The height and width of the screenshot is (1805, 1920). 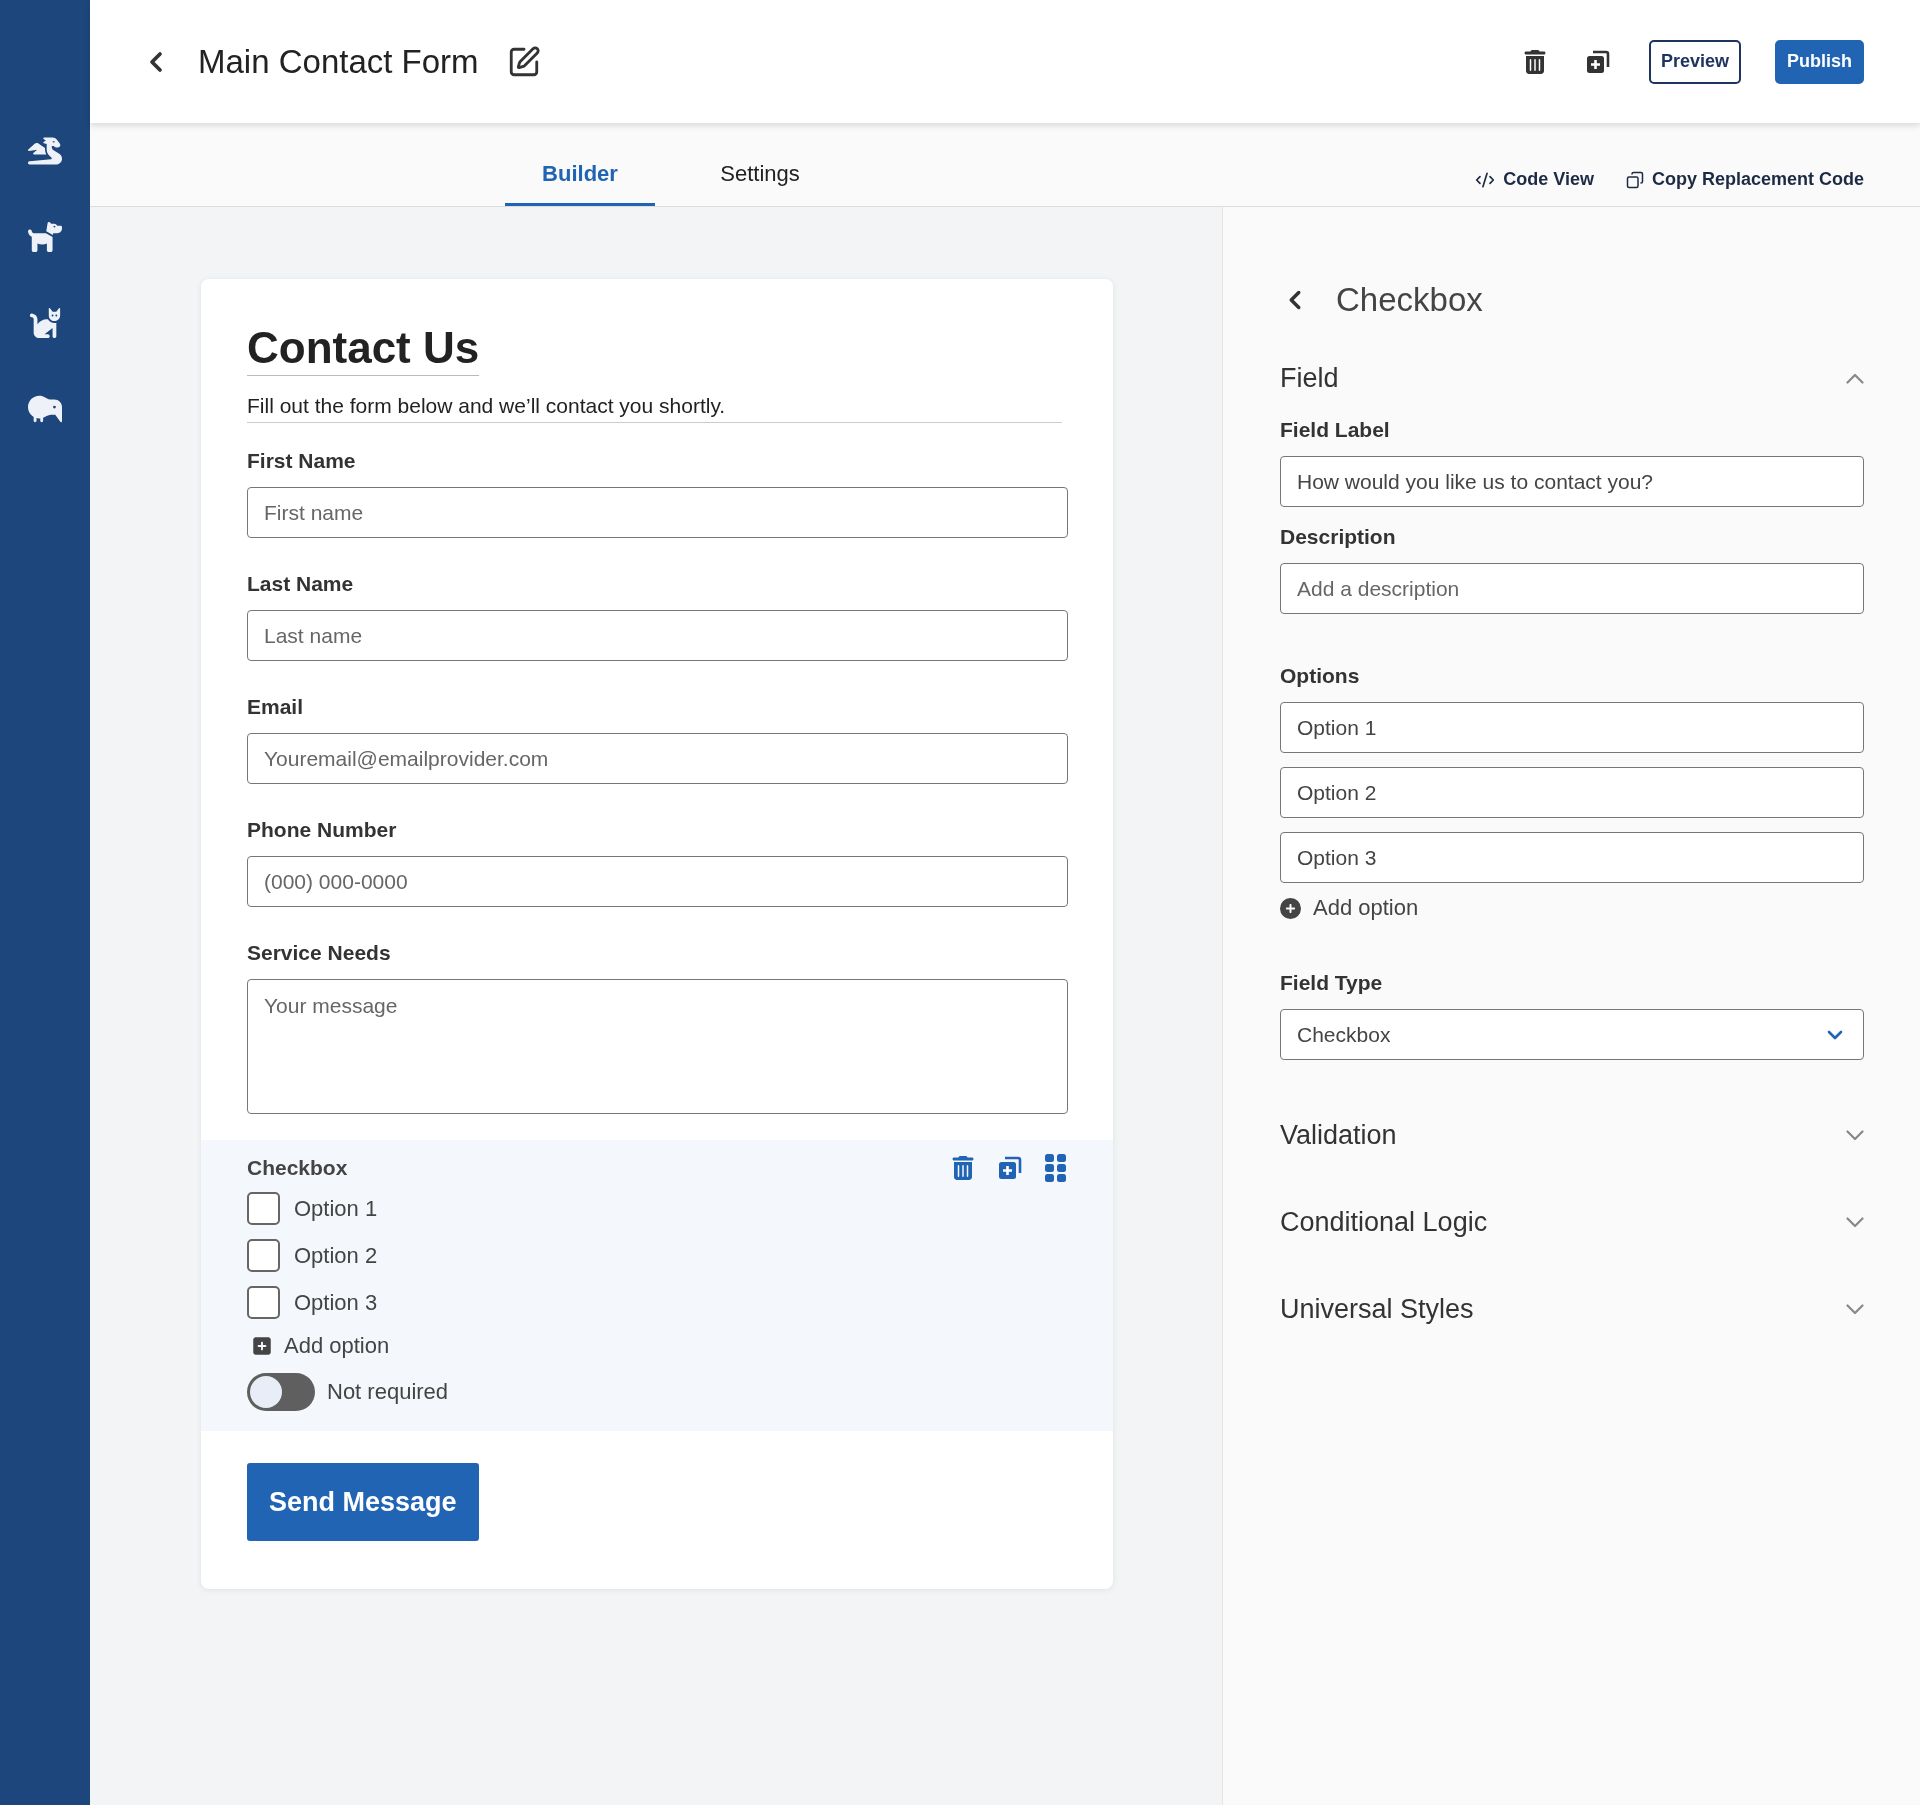 What do you see at coordinates (1572, 588) in the screenshot?
I see `text-input: Add a description` at bounding box center [1572, 588].